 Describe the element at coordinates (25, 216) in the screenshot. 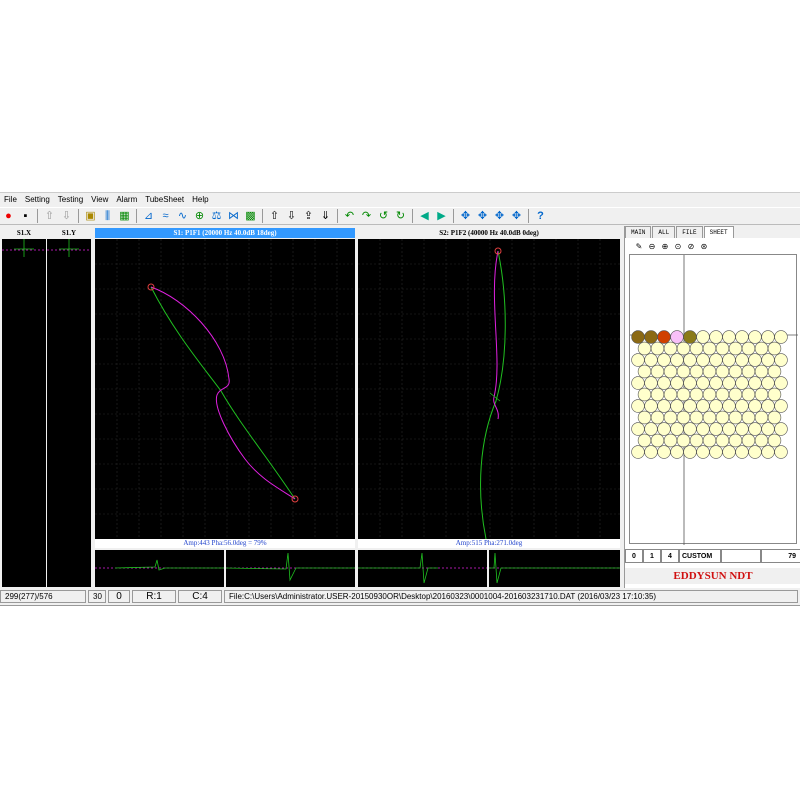

I see `save-icon: ▪` at that location.